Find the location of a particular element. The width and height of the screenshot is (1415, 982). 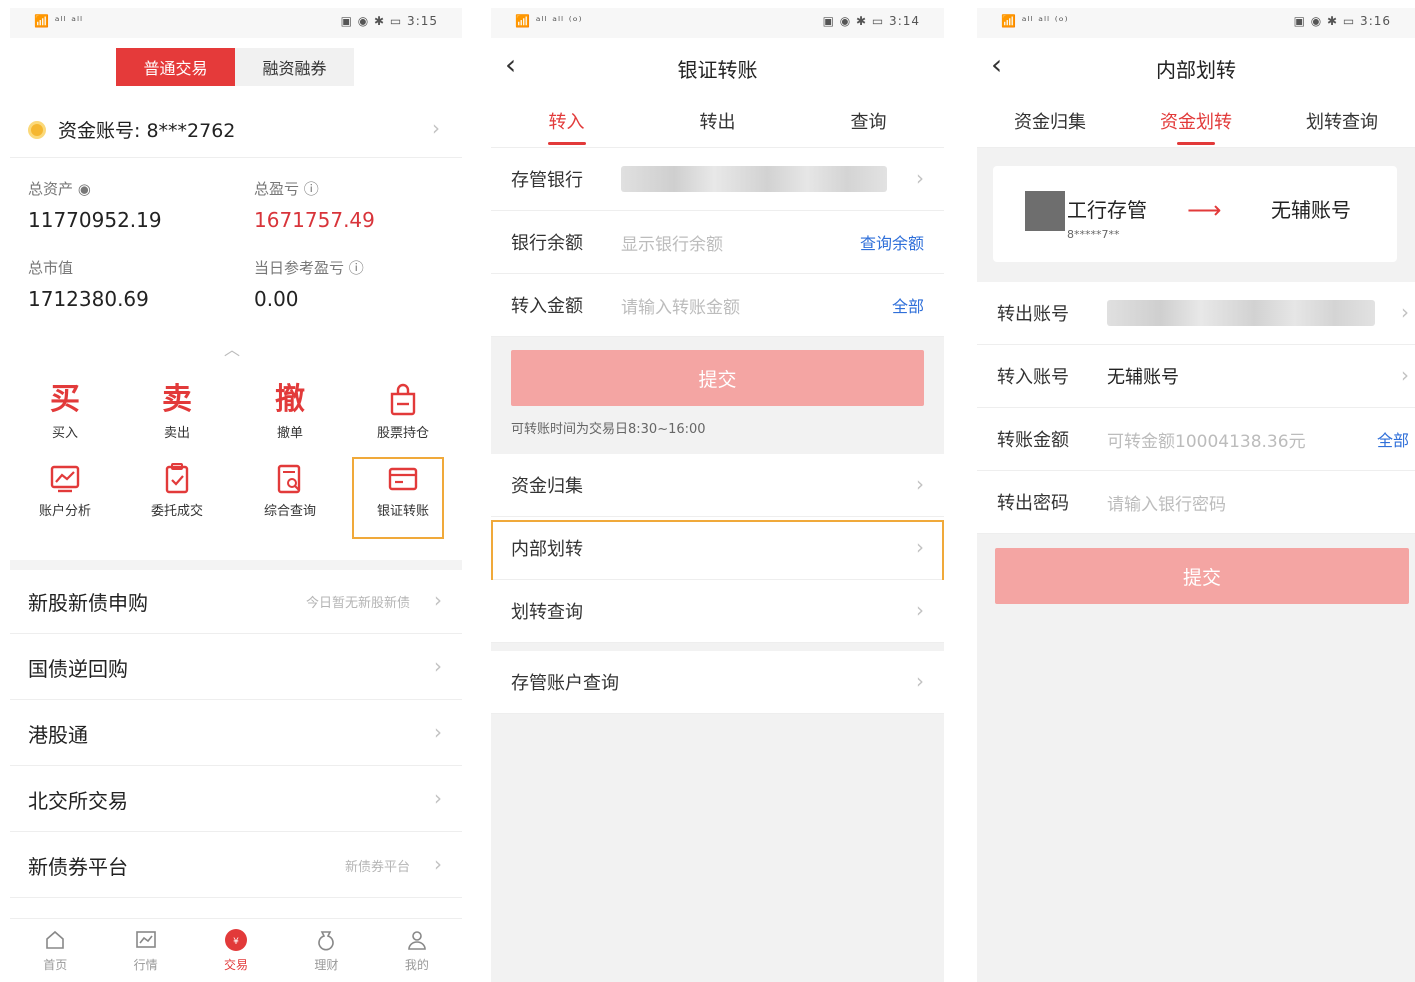

tab-query: 查询 is located at coordinates (868, 121).